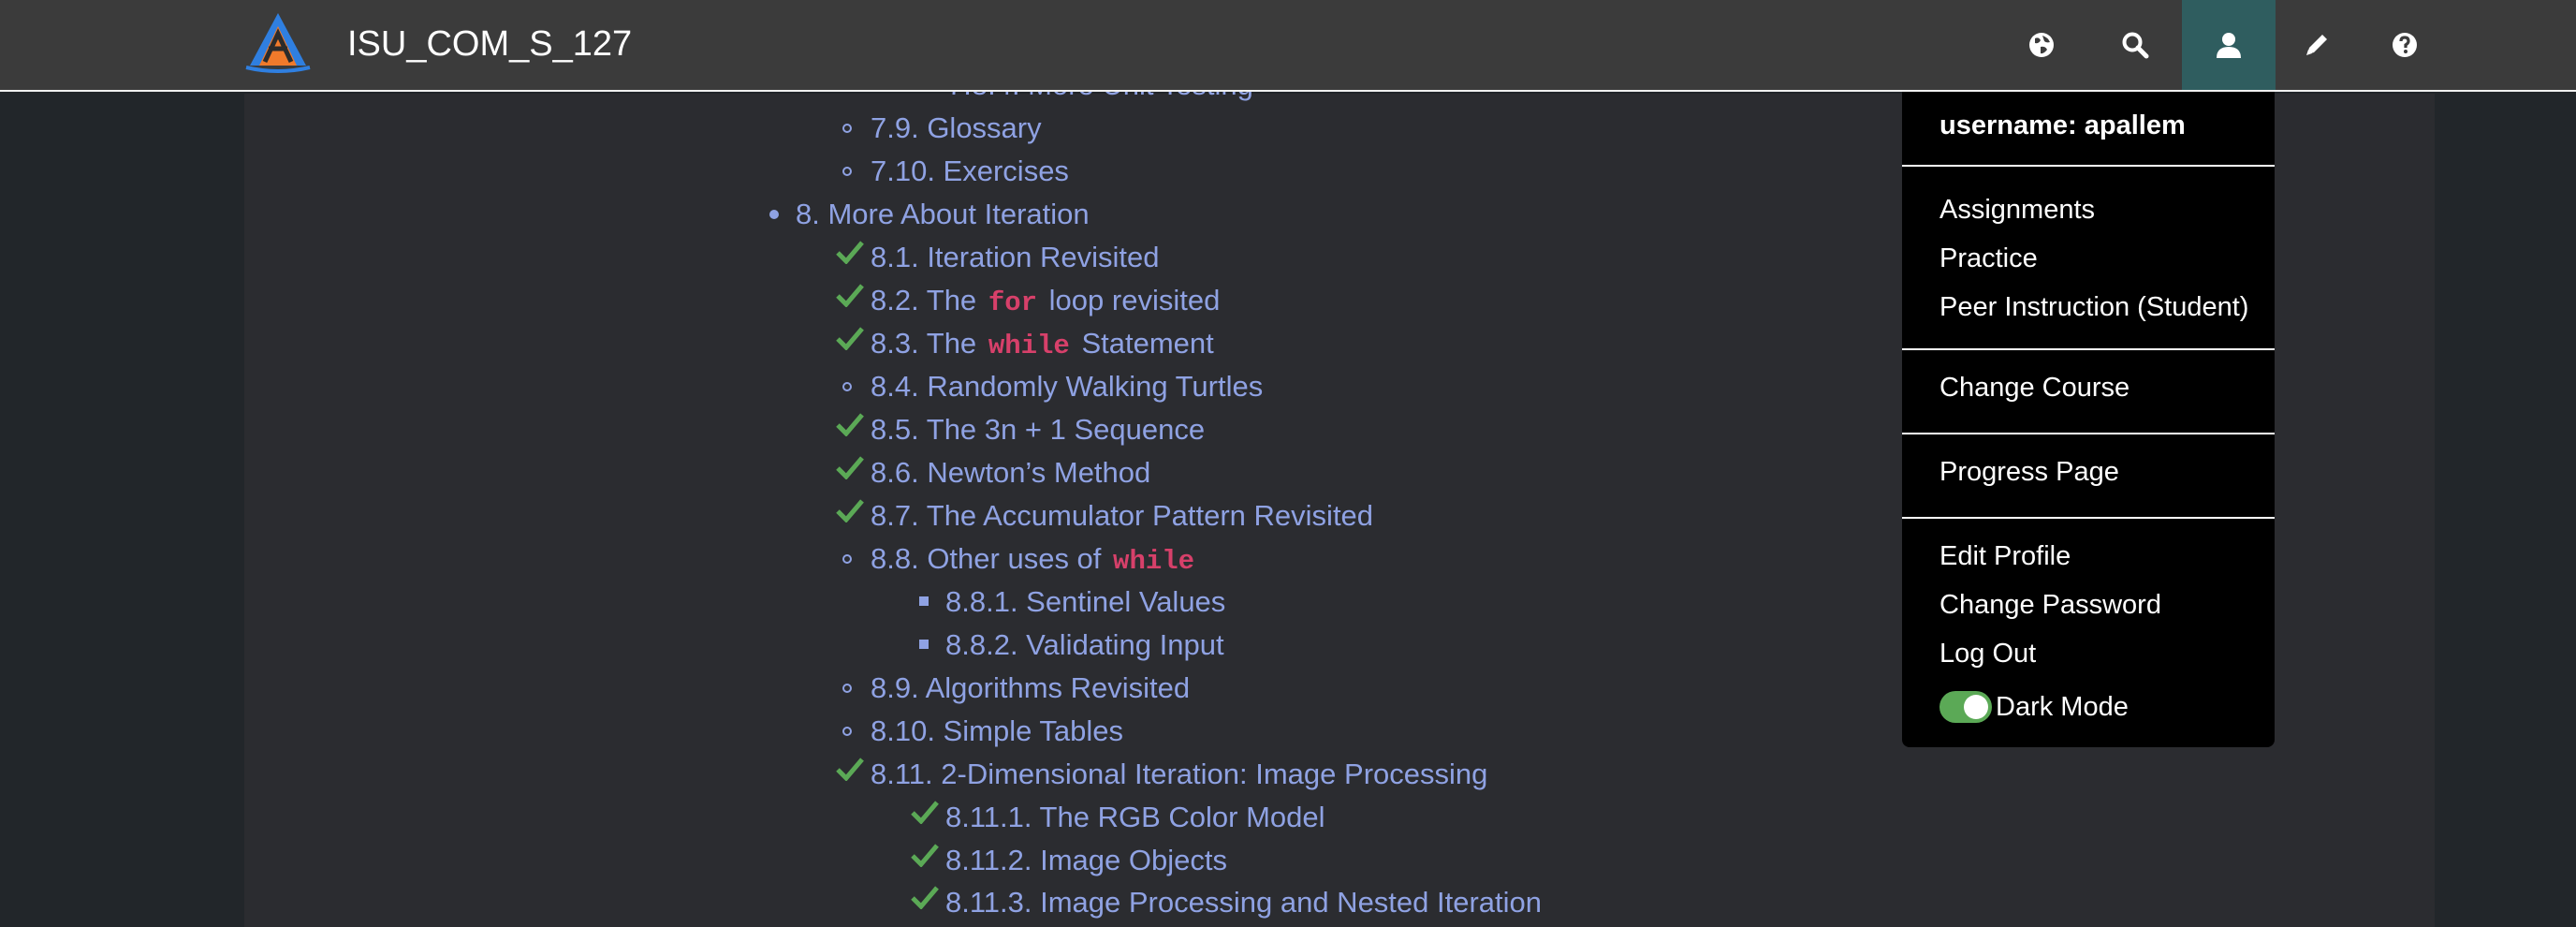 The height and width of the screenshot is (927, 2576). I want to click on dark-mode-label: Dark Mode, so click(2062, 707).